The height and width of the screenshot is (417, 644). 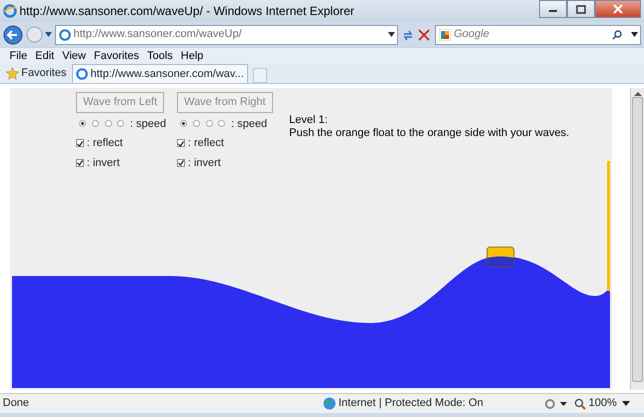 What do you see at coordinates (411, 404) in the screenshot?
I see `security-zone: Internet | Protected Mode: On` at bounding box center [411, 404].